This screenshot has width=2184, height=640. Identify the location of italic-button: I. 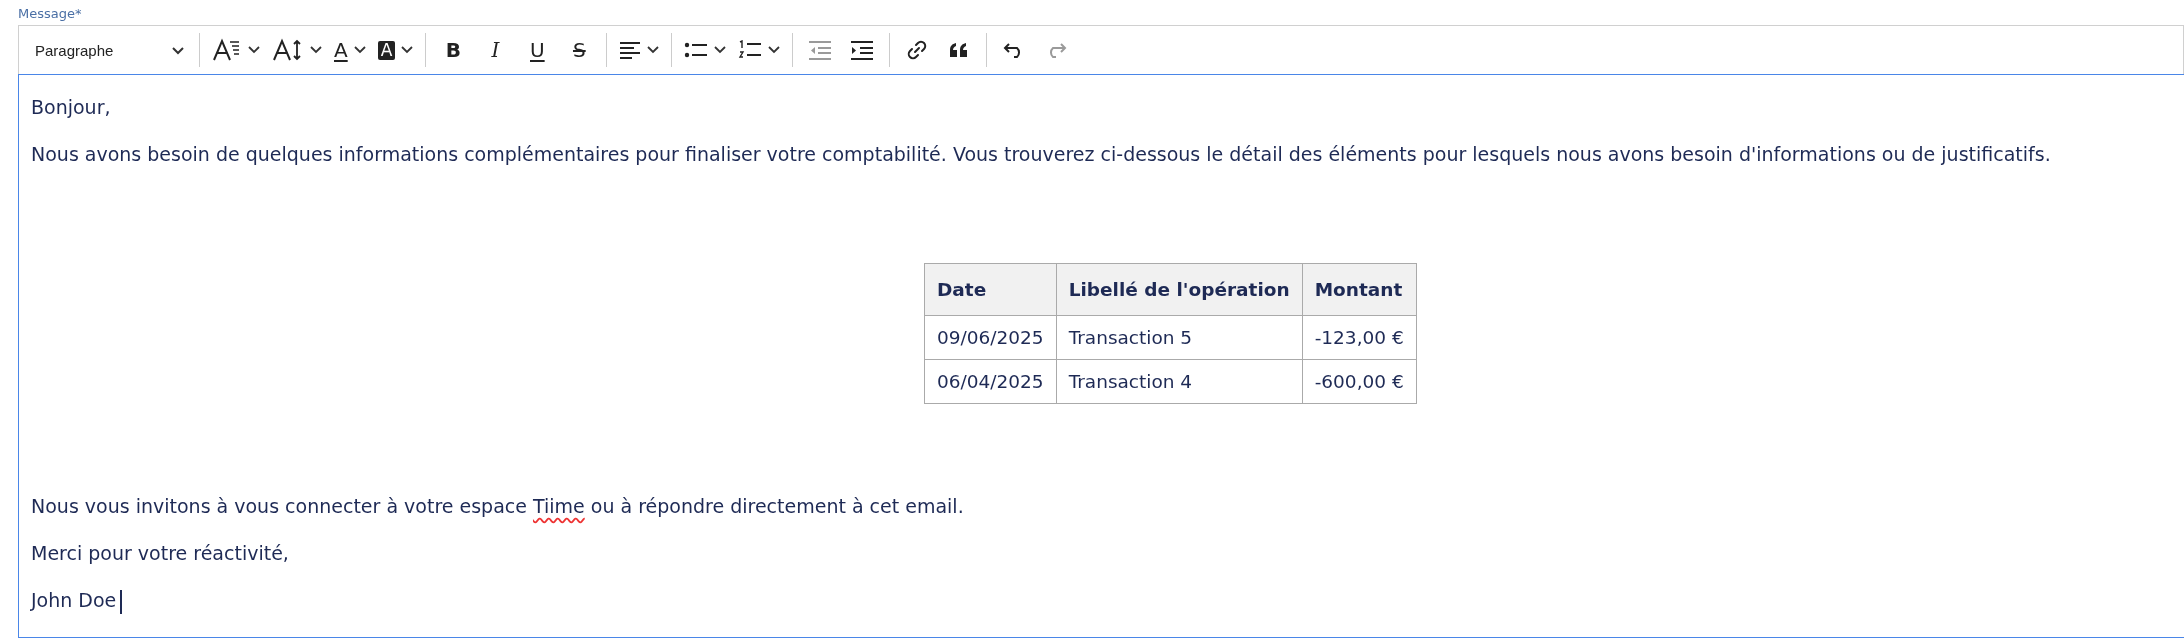
(495, 50).